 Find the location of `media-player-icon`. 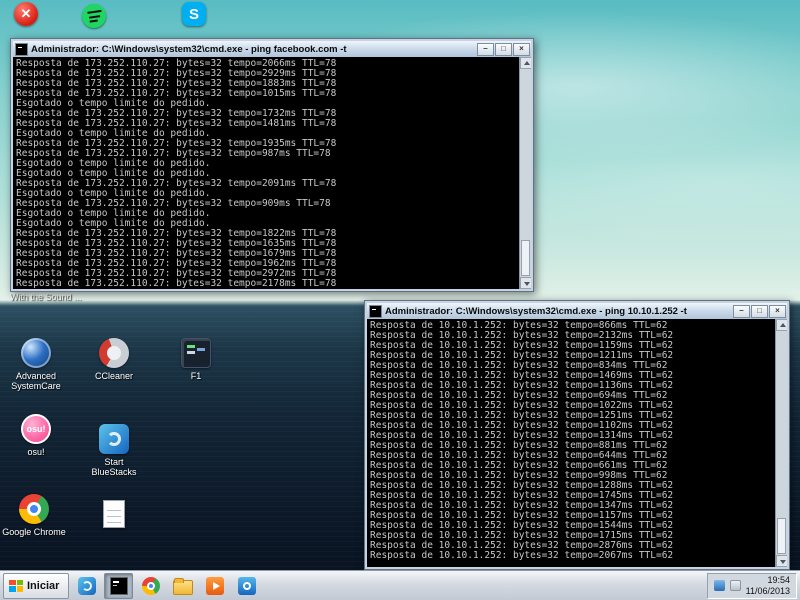

media-player-icon is located at coordinates (214, 585).